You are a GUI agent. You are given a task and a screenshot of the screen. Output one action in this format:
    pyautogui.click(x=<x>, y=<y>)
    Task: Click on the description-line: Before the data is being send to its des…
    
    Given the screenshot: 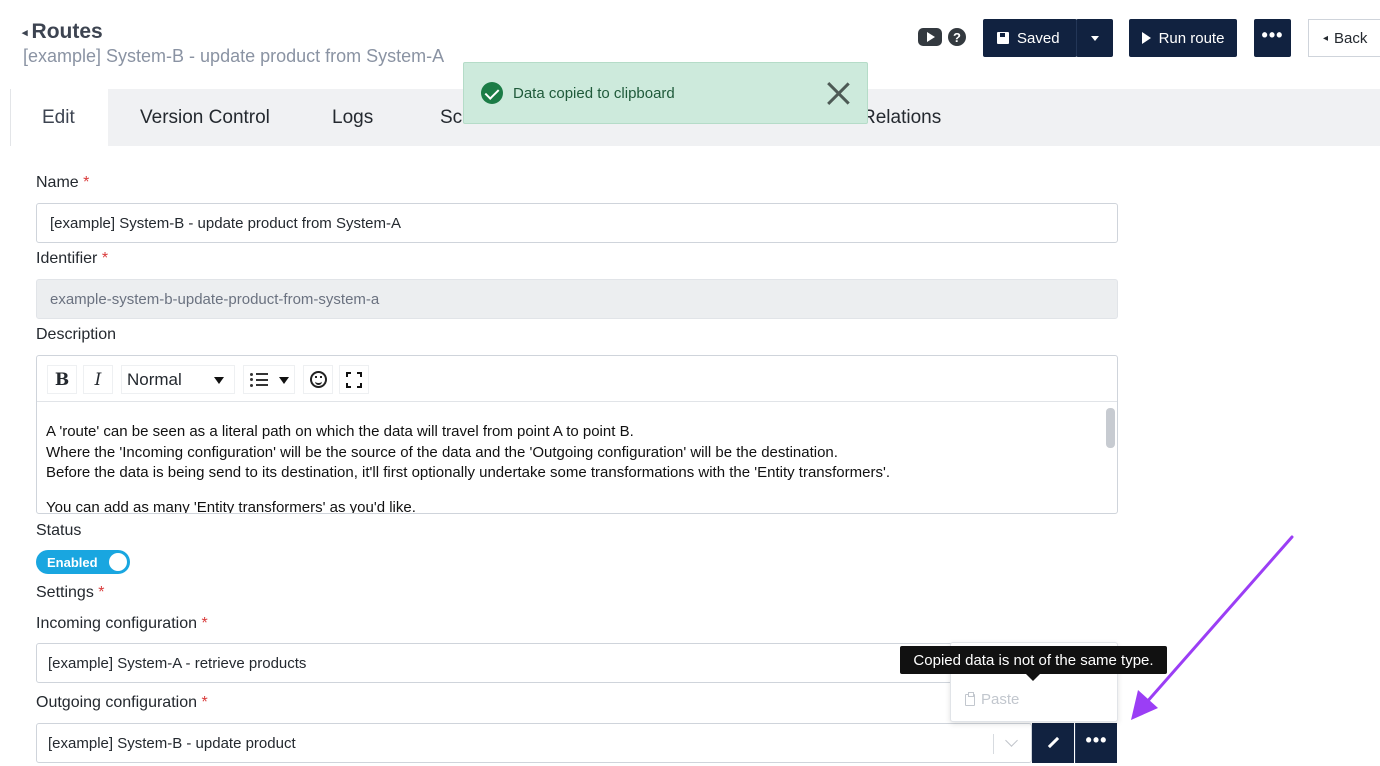 What is the action you would take?
    pyautogui.click(x=468, y=472)
    